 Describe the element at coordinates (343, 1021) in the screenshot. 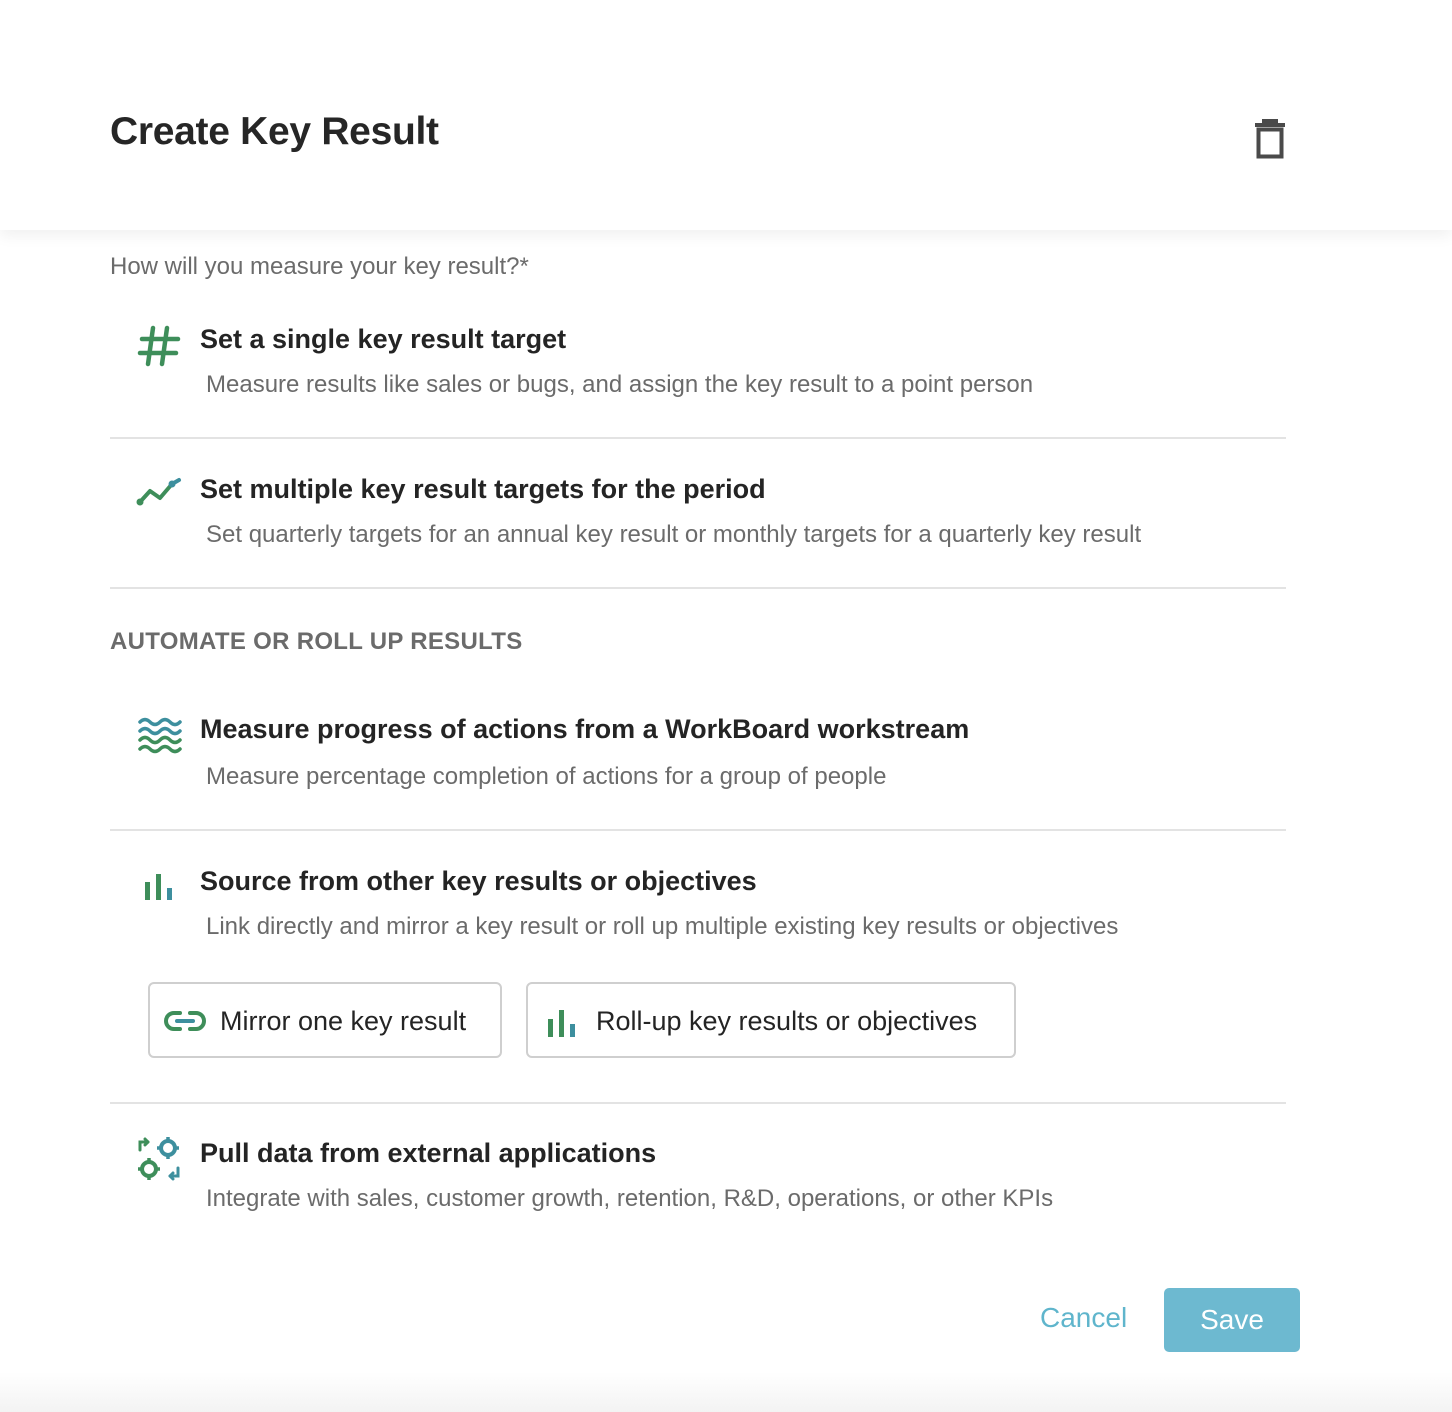

I see `mirror-key-result-label: Mirror one key result` at that location.